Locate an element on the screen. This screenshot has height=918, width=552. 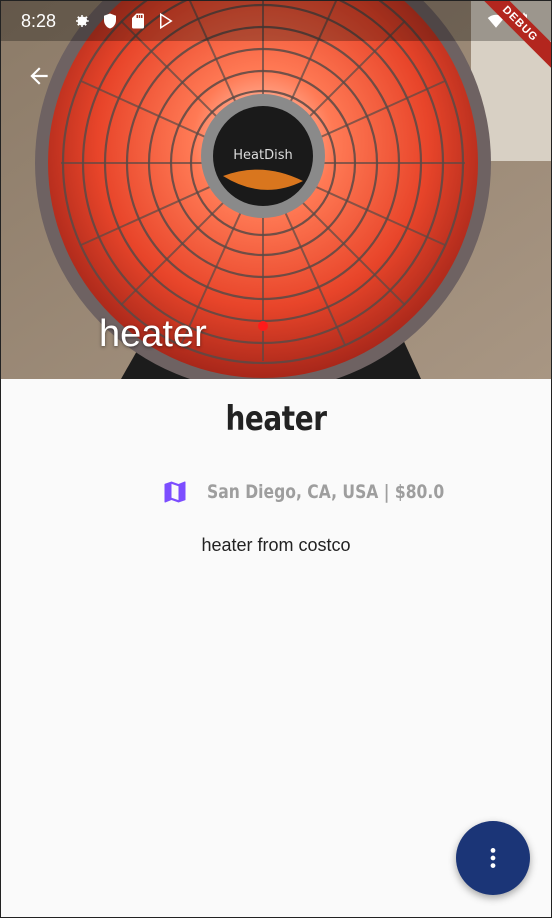
location-price-row: San Diego, CA, USA | $80.0 is located at coordinates (328, 492).